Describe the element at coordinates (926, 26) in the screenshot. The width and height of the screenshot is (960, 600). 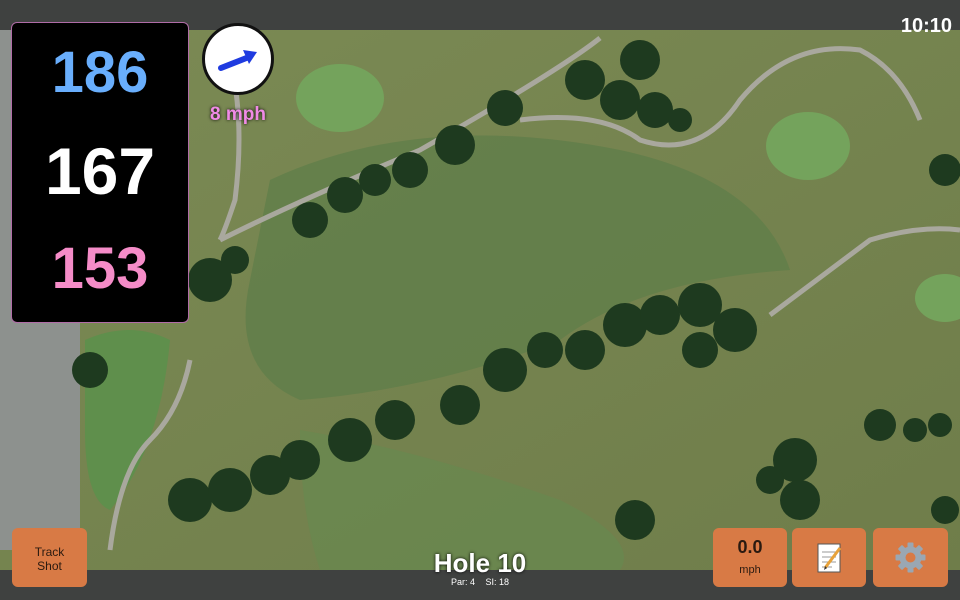
I see `clock: 10:10` at that location.